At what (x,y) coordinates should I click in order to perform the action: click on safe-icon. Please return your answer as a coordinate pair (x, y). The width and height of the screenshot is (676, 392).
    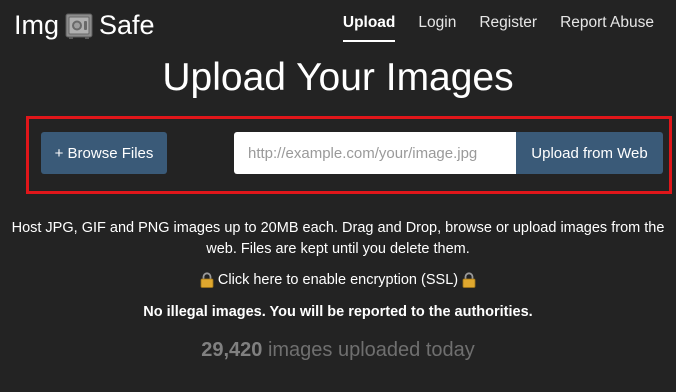
    Looking at the image, I should click on (79, 26).